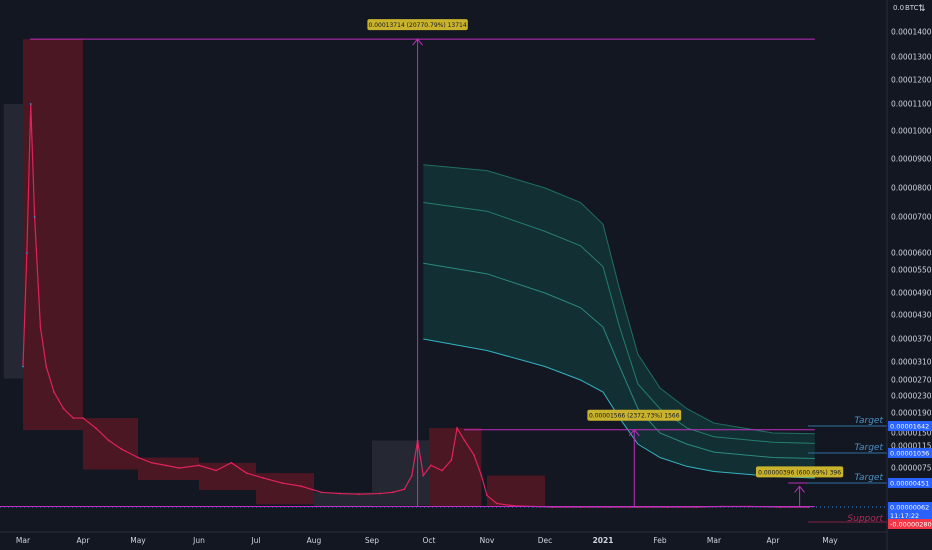  What do you see at coordinates (603, 540) in the screenshot?
I see `time-tick-label: 2021` at bounding box center [603, 540].